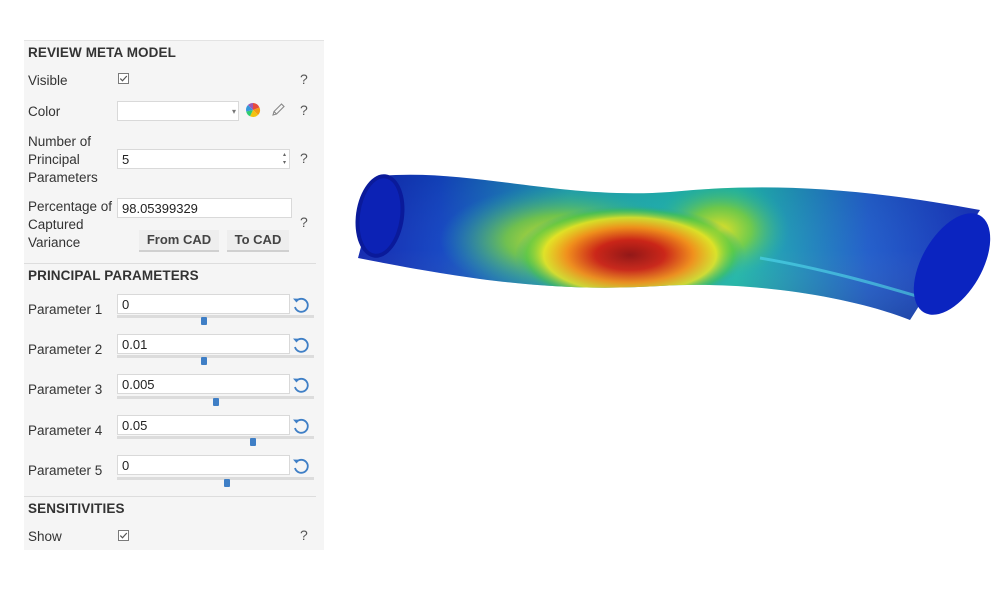 This screenshot has height=600, width=1000. I want to click on color-wheel-icon, so click(253, 110).